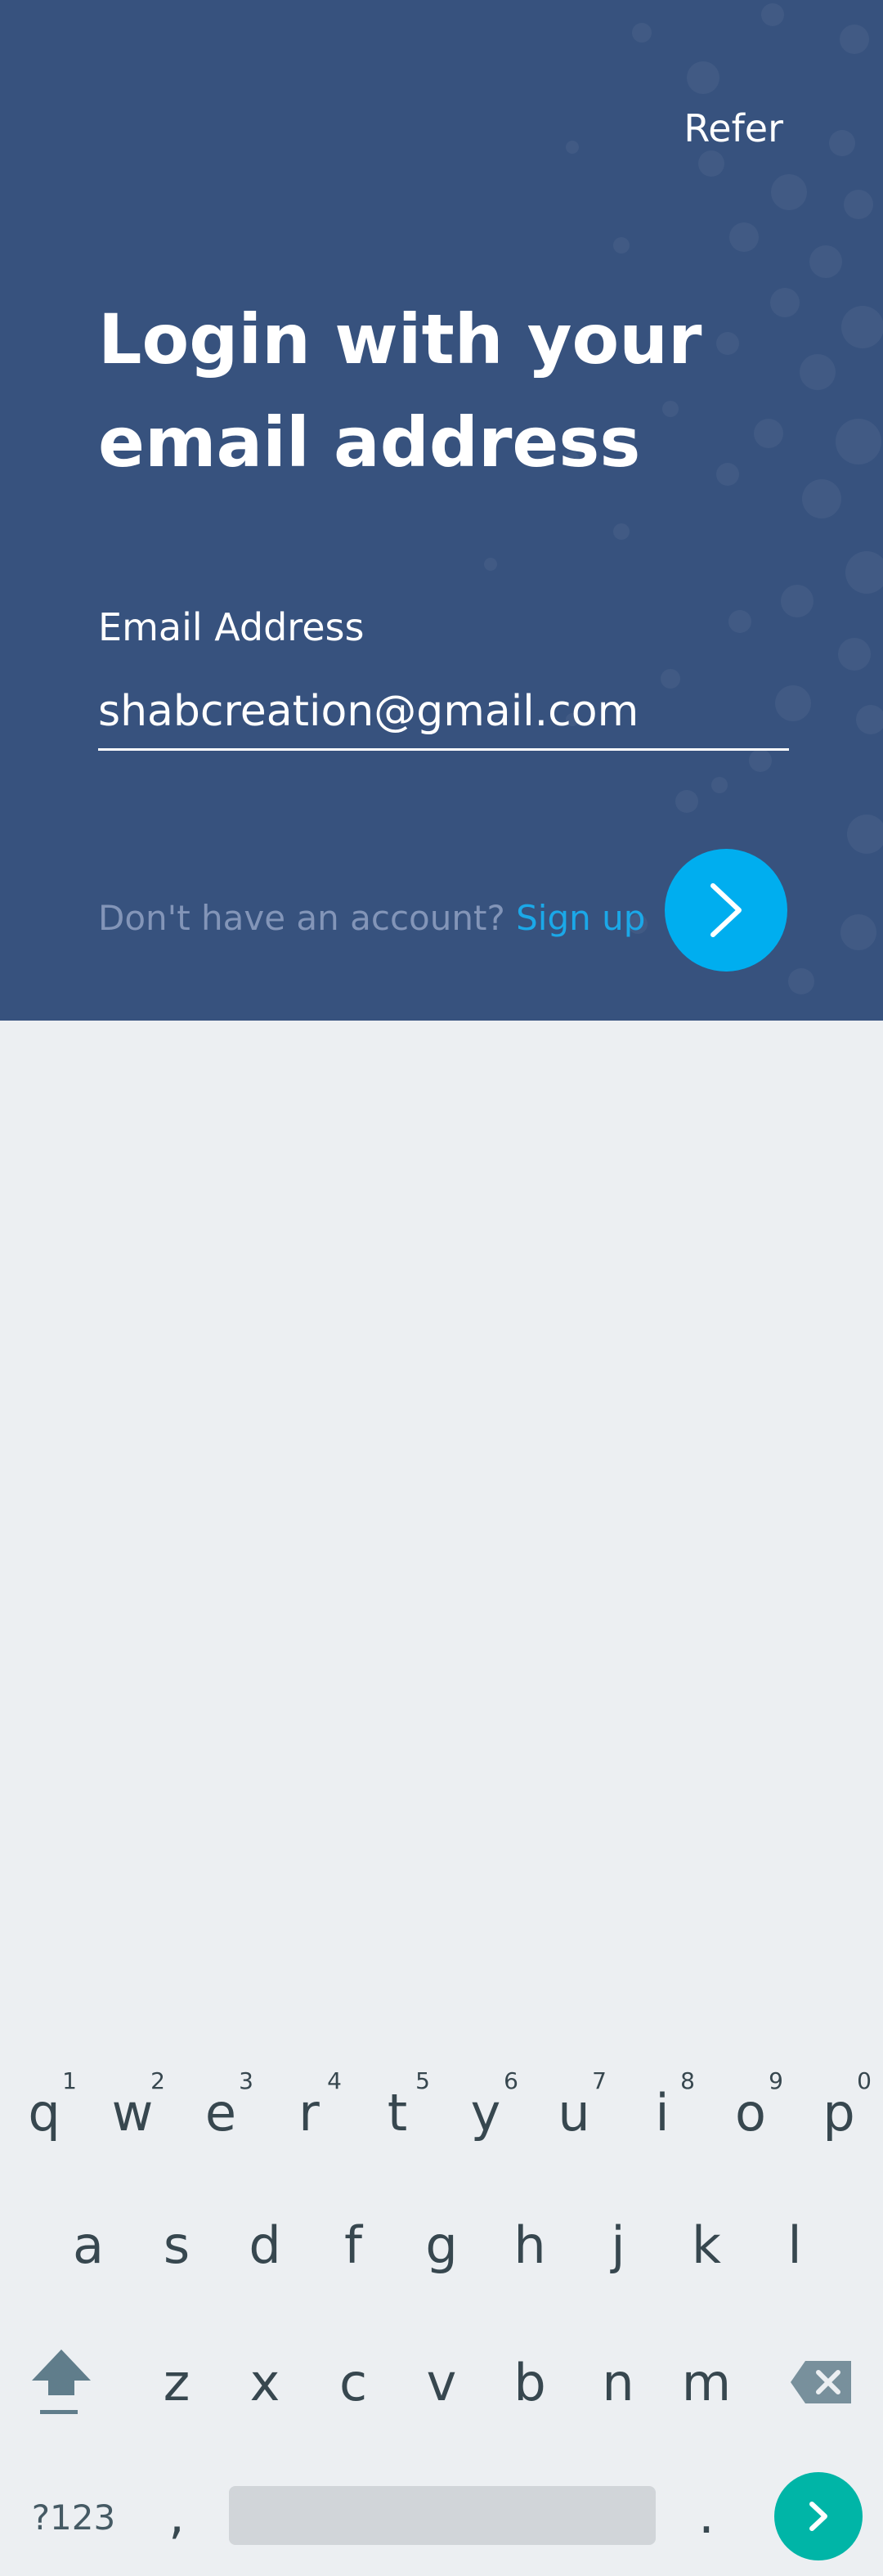 The width and height of the screenshot is (883, 2576). What do you see at coordinates (176, 2244) in the screenshot?
I see `key-s: s` at bounding box center [176, 2244].